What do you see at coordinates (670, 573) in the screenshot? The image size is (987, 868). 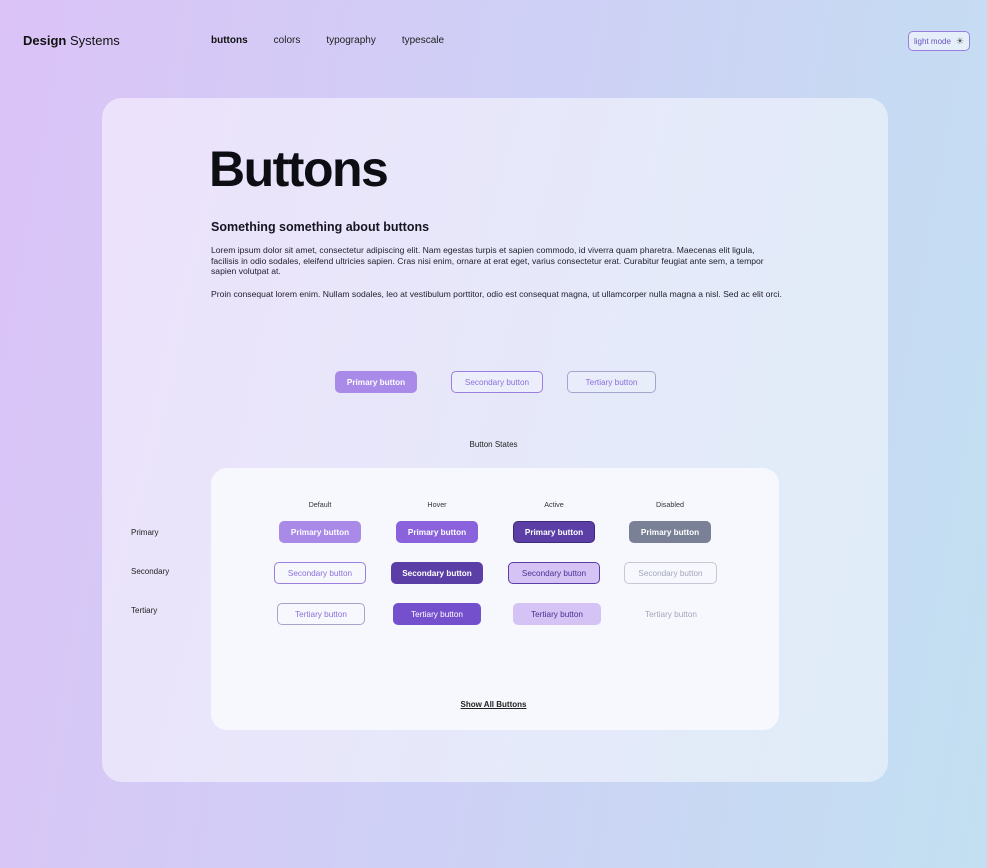 I see `secondary-disabled-button: Secondary button` at bounding box center [670, 573].